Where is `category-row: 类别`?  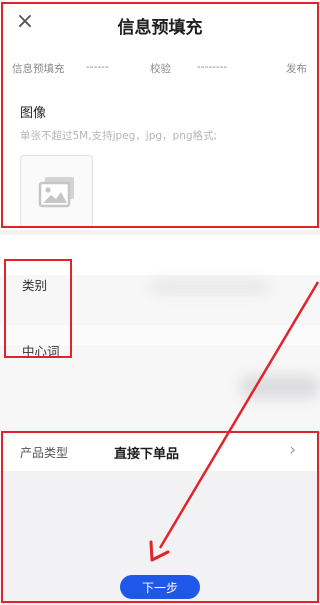 category-row: 类别 is located at coordinates (160, 264).